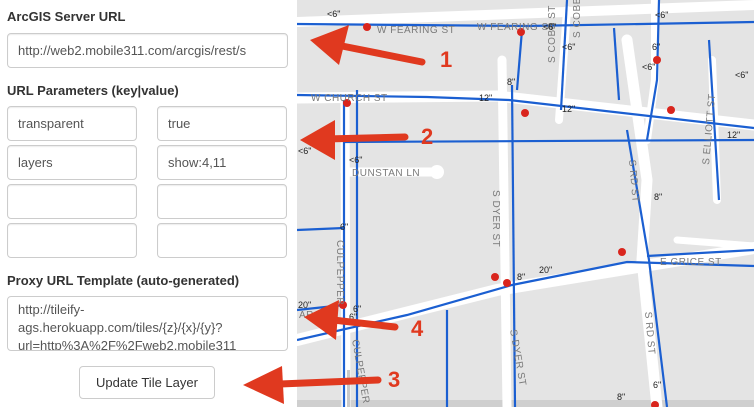 Image resolution: width=754 pixels, height=407 pixels. I want to click on annotation-arrow-icon, so click(312, 385).